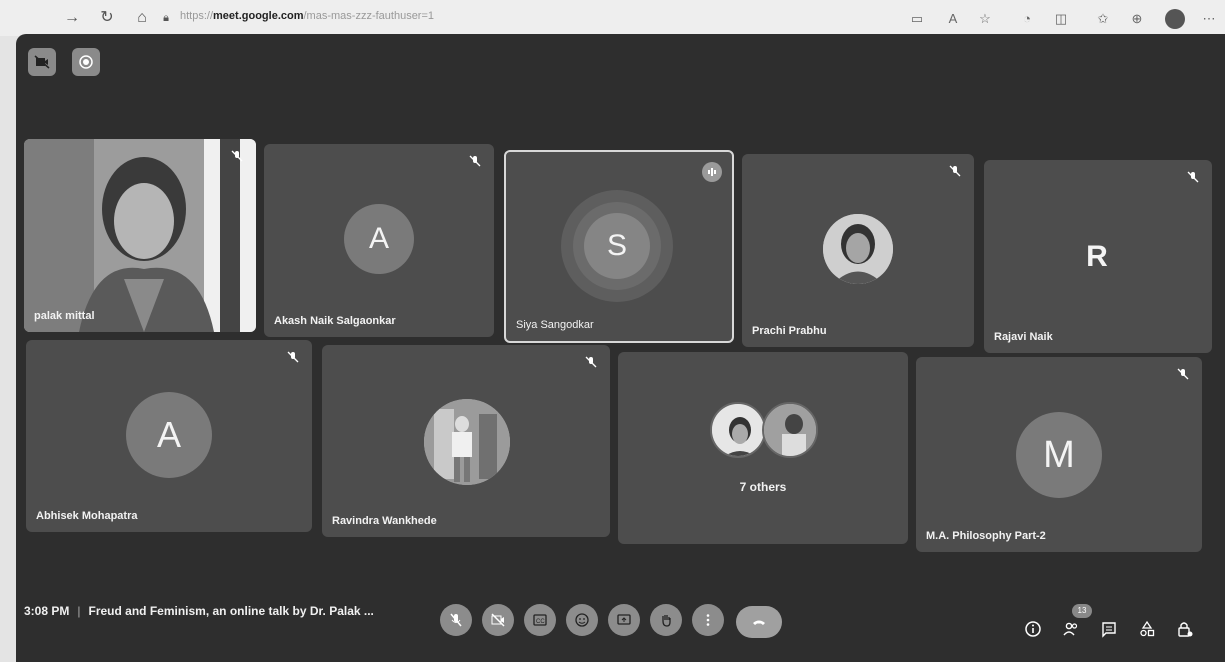  I want to click on meeting-time: 3:08 PM, so click(47, 611).